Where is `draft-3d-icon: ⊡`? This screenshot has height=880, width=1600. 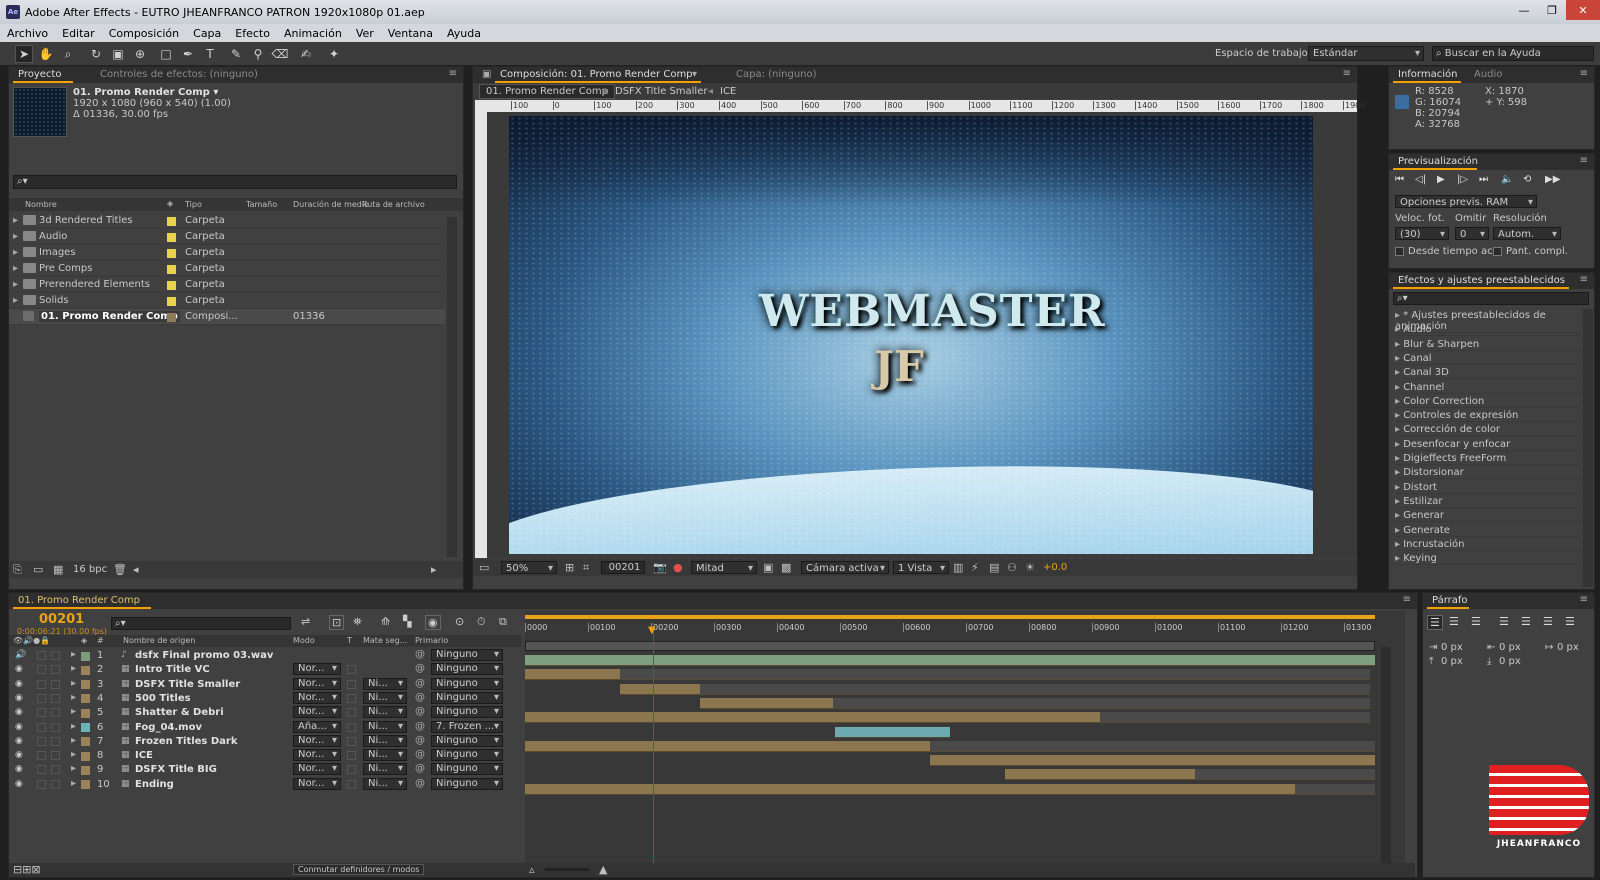 draft-3d-icon: ⊡ is located at coordinates (337, 622).